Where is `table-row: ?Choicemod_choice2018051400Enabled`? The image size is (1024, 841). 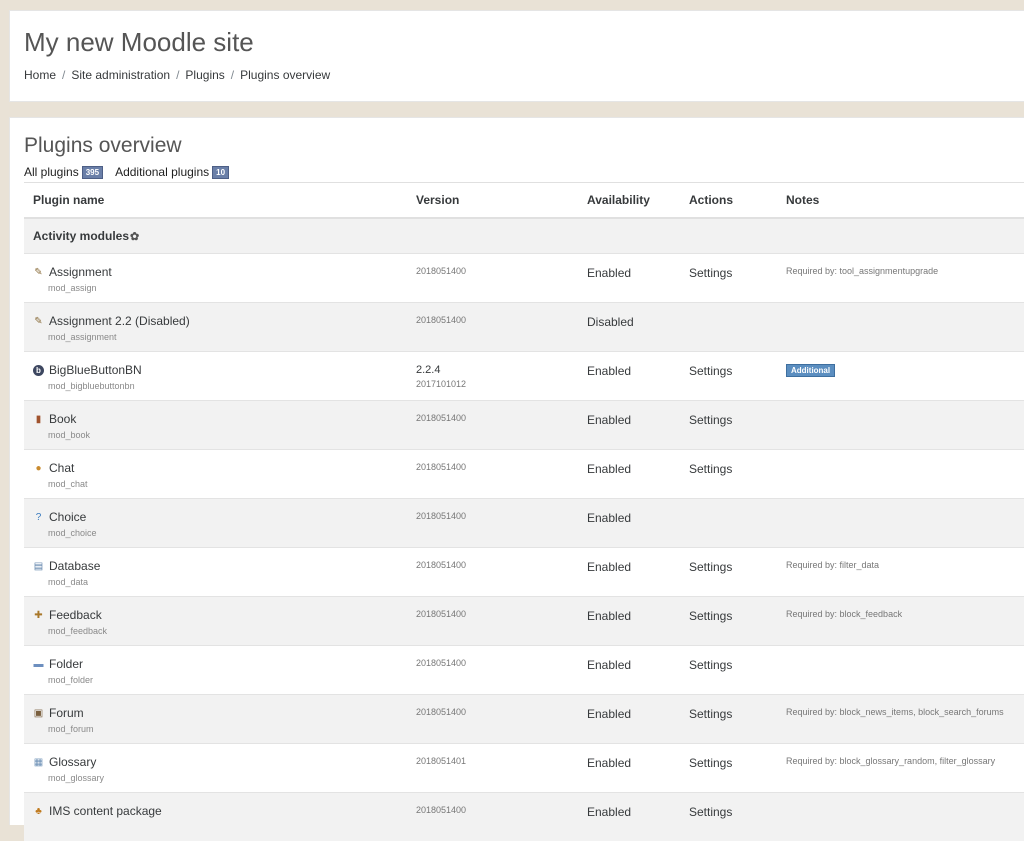
table-row: ?Choicemod_choice2018051400Enabled is located at coordinates (524, 523).